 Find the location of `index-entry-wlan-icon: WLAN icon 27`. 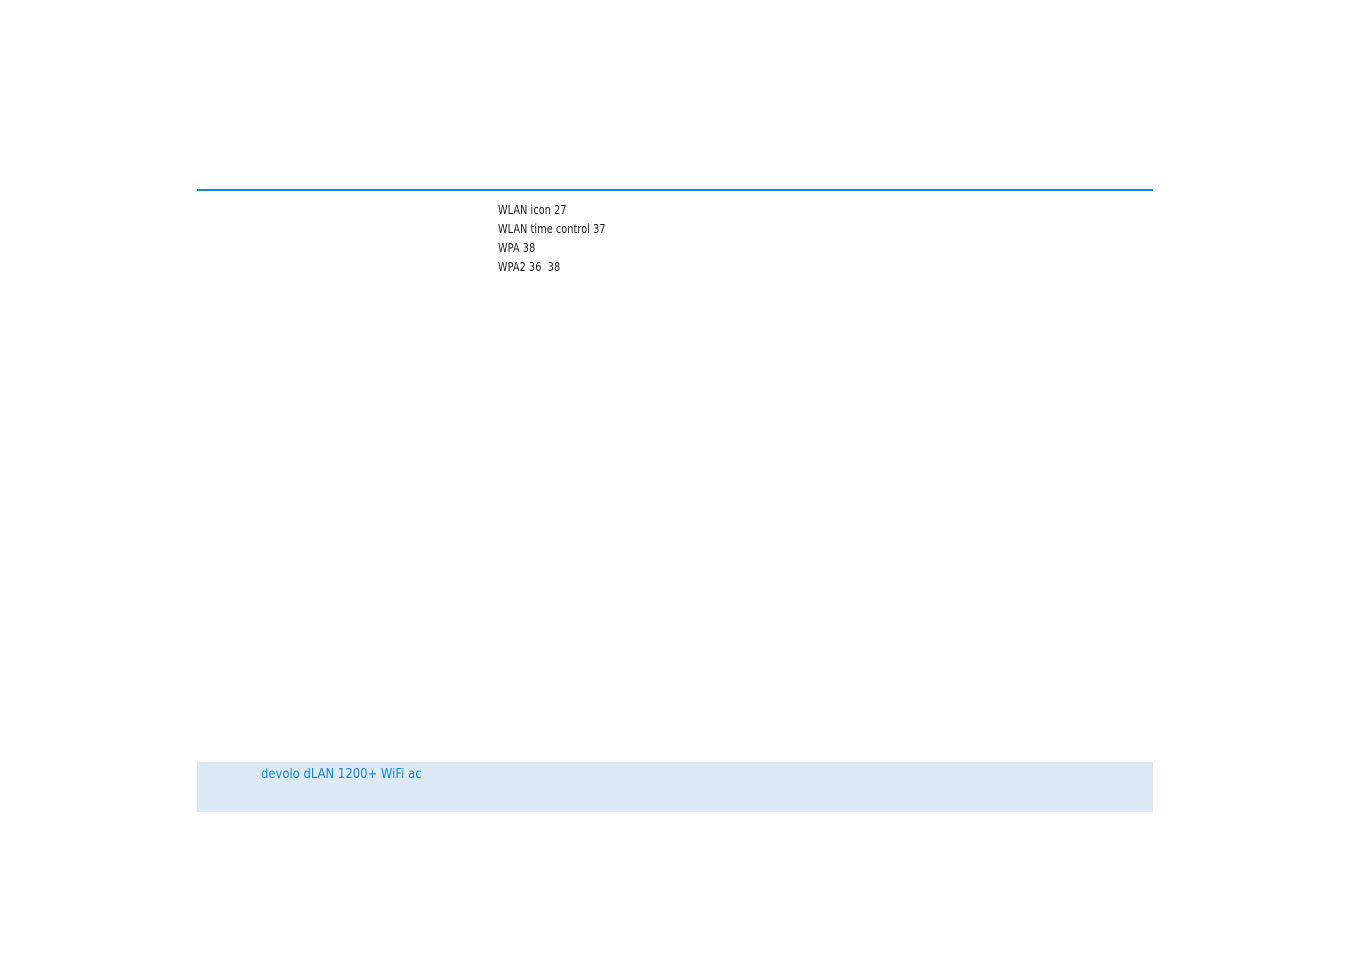

index-entry-wlan-icon: WLAN icon 27 is located at coordinates (532, 209).